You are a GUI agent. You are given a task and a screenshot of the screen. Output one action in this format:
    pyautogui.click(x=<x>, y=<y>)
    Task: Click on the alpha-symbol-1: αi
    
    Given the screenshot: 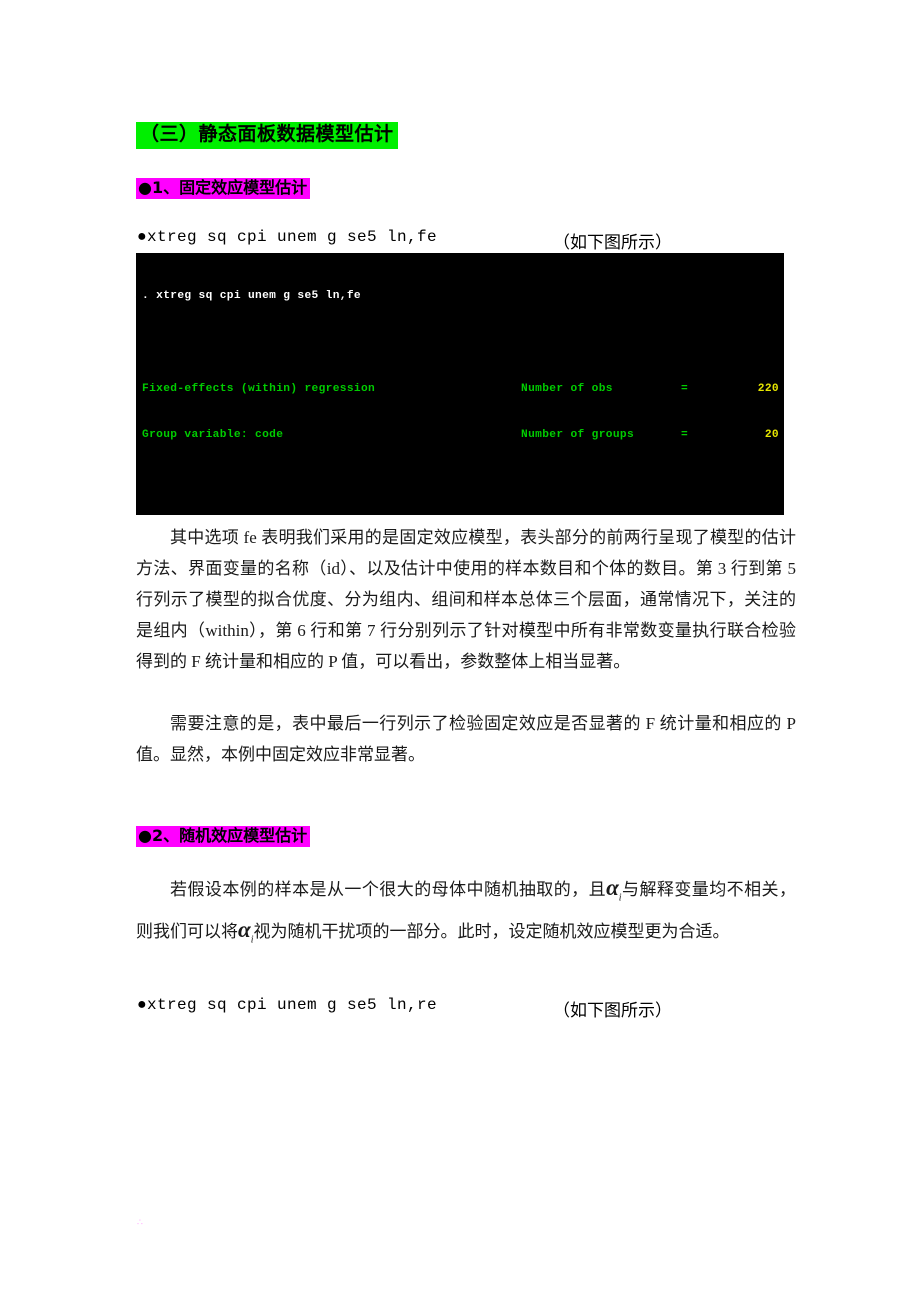 What is the action you would take?
    pyautogui.click(x=614, y=889)
    